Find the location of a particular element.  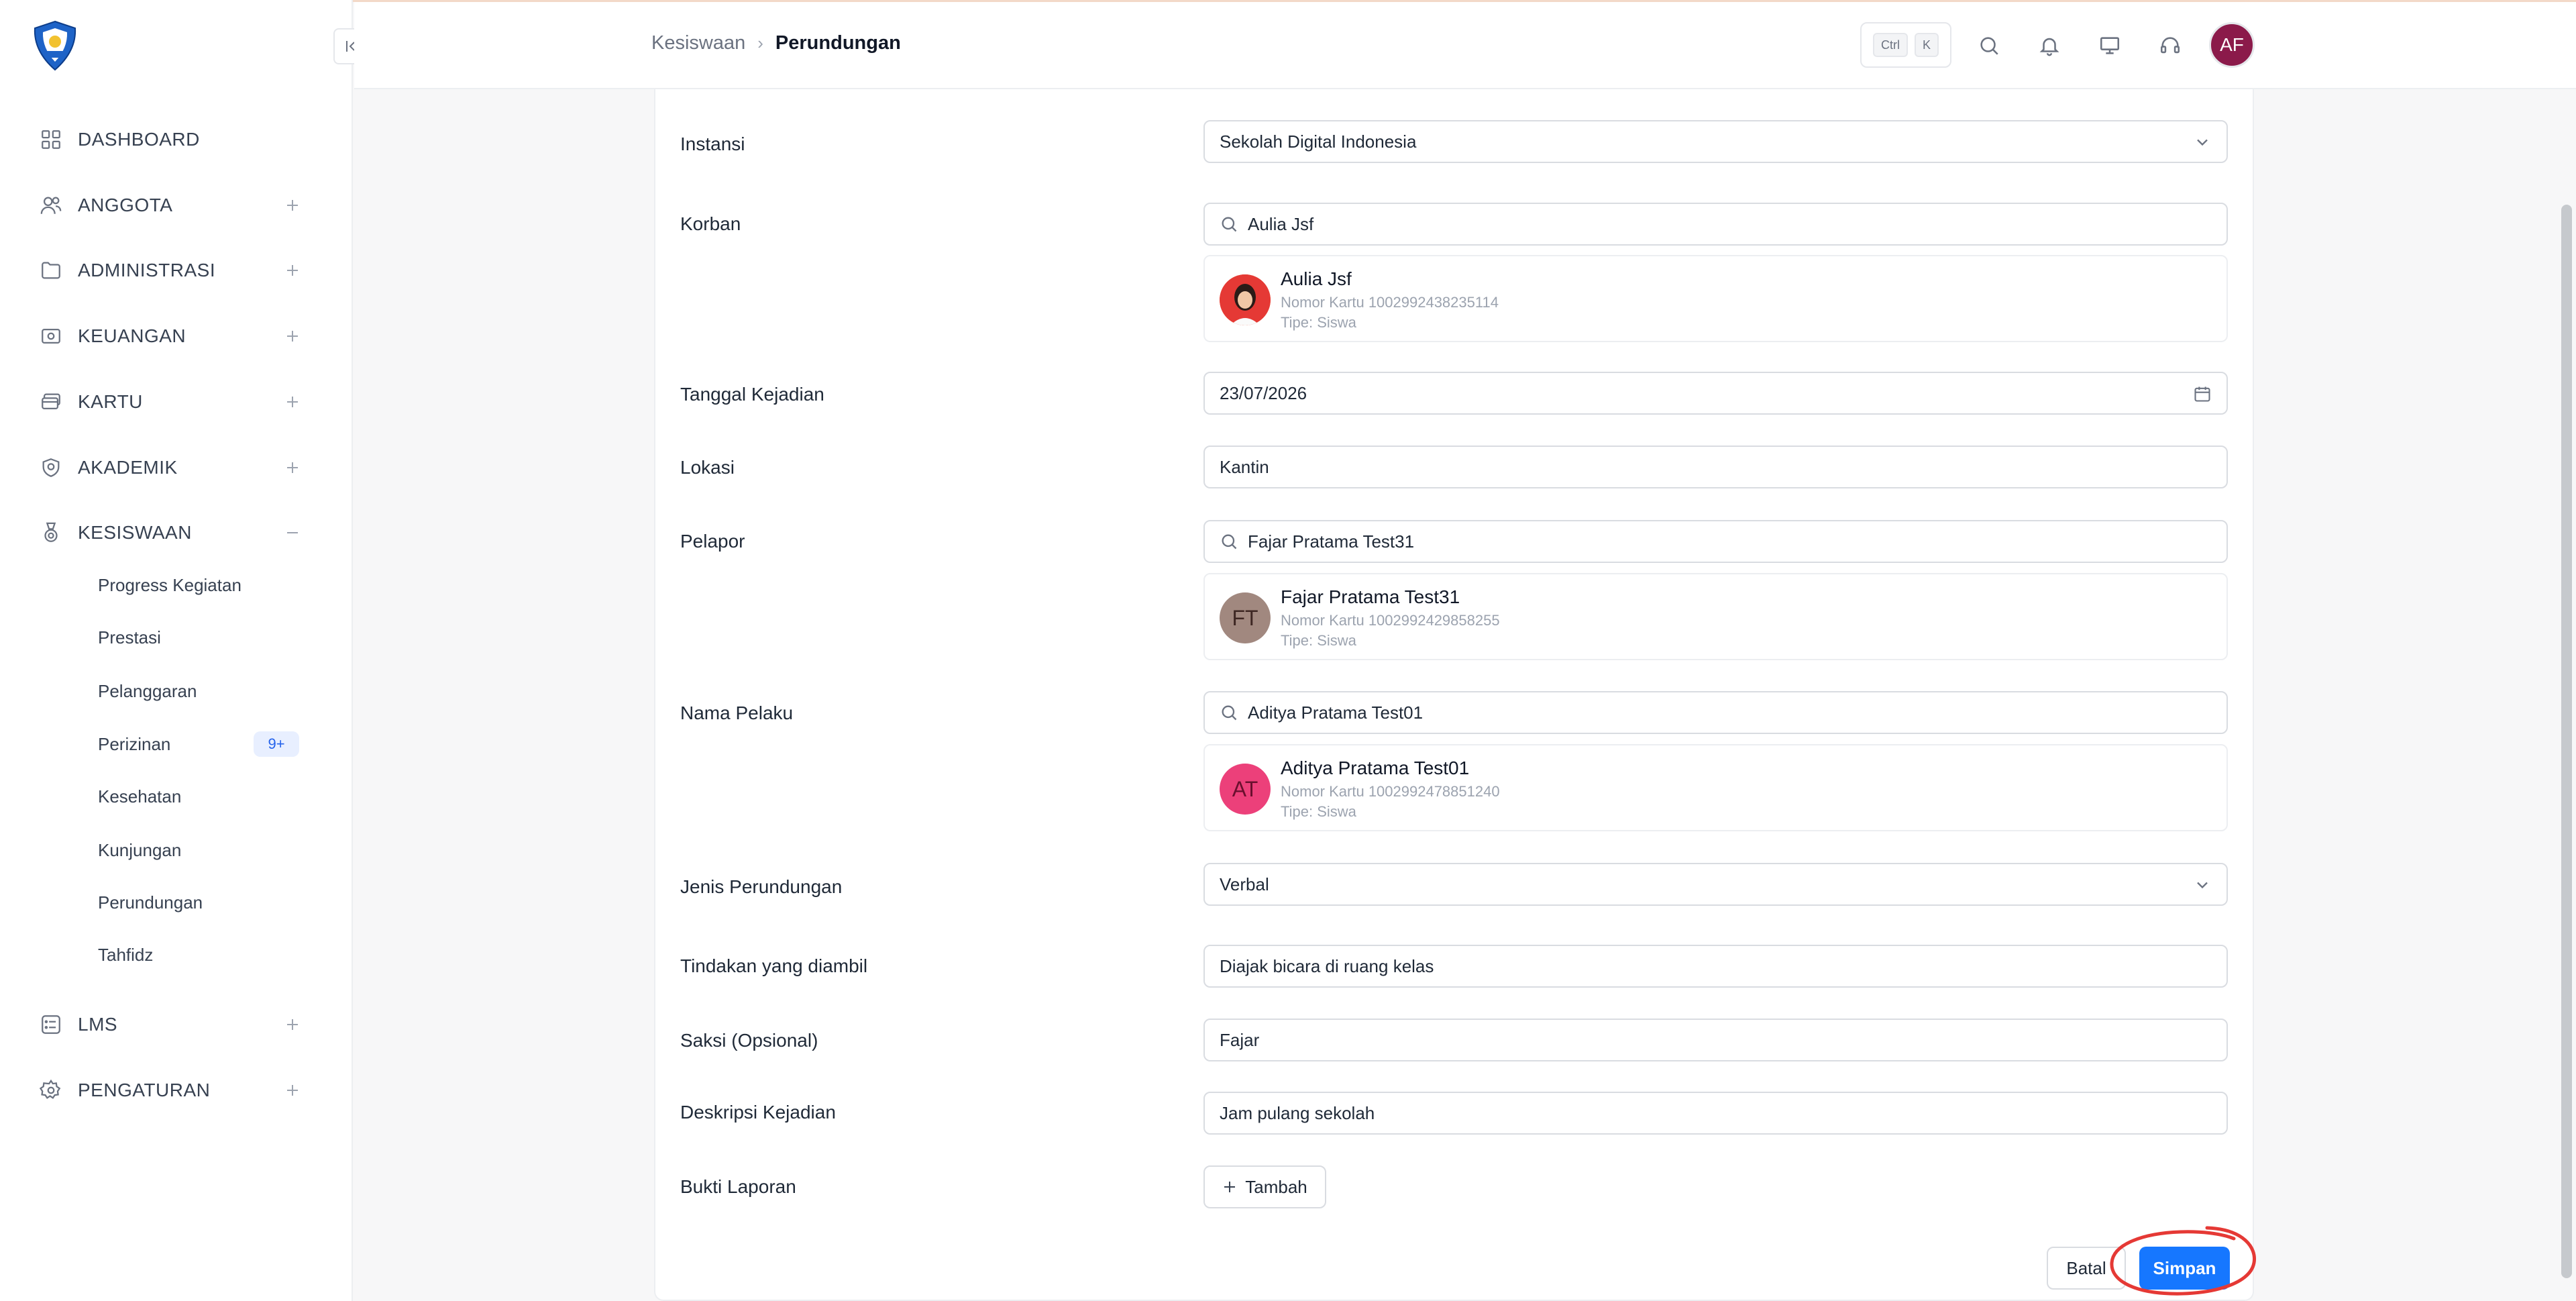

sidebar-item-label: PENGATURAN is located at coordinates (144, 1090).